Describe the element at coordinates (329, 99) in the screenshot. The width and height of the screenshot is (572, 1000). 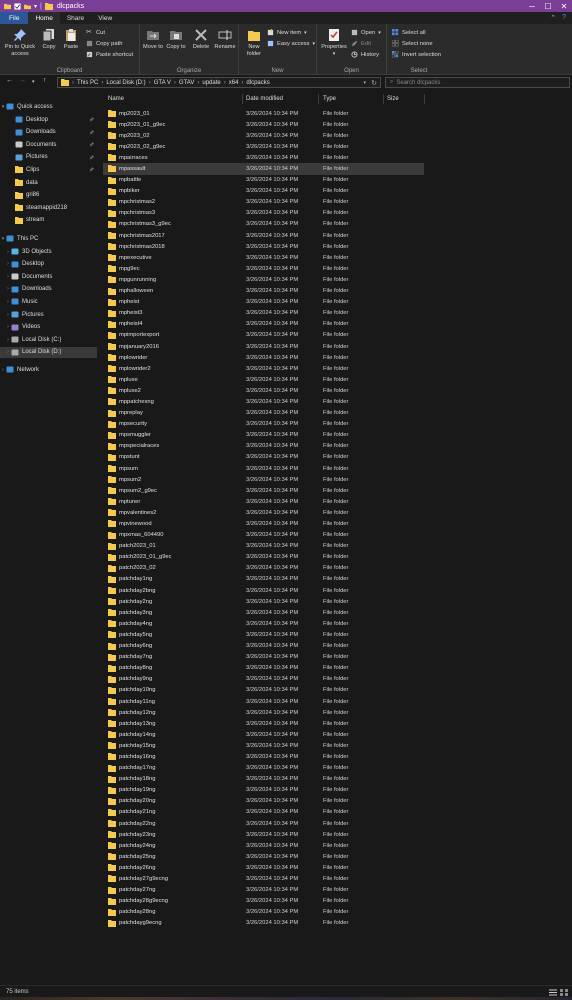
I see `column-header-type: Type` at that location.